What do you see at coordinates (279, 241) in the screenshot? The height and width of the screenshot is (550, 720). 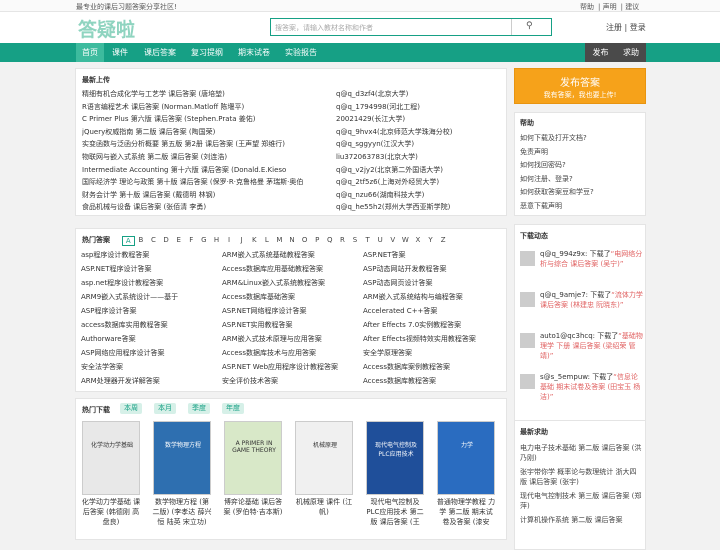 I see `letter-m: M` at bounding box center [279, 241].